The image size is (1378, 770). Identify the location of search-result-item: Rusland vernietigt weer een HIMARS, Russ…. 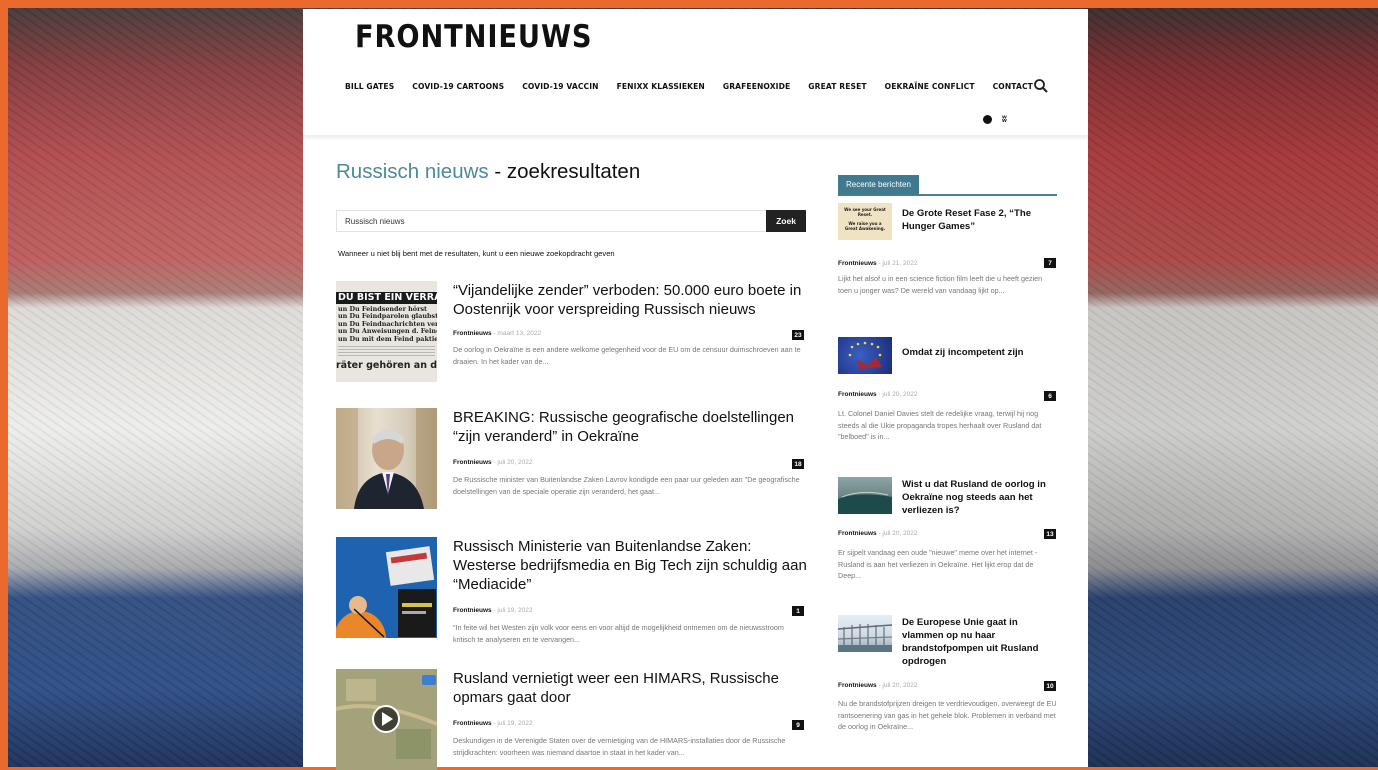
(572, 719).